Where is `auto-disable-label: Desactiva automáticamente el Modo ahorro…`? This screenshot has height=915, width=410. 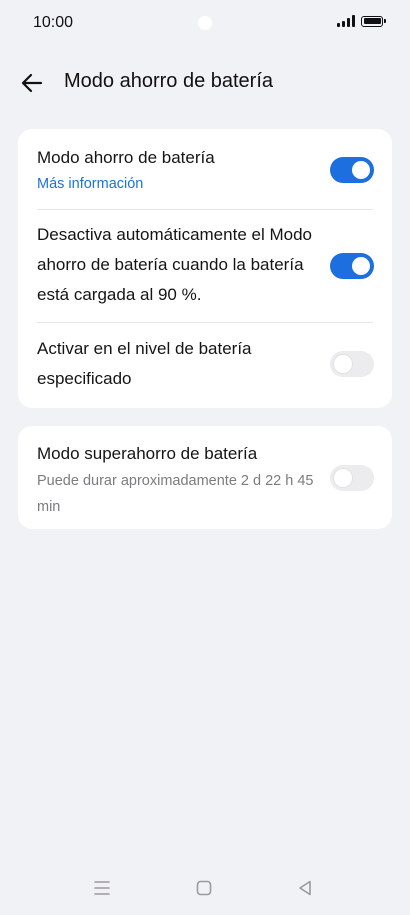
auto-disable-label: Desactiva automáticamente el Modo ahorro… is located at coordinates (174, 264).